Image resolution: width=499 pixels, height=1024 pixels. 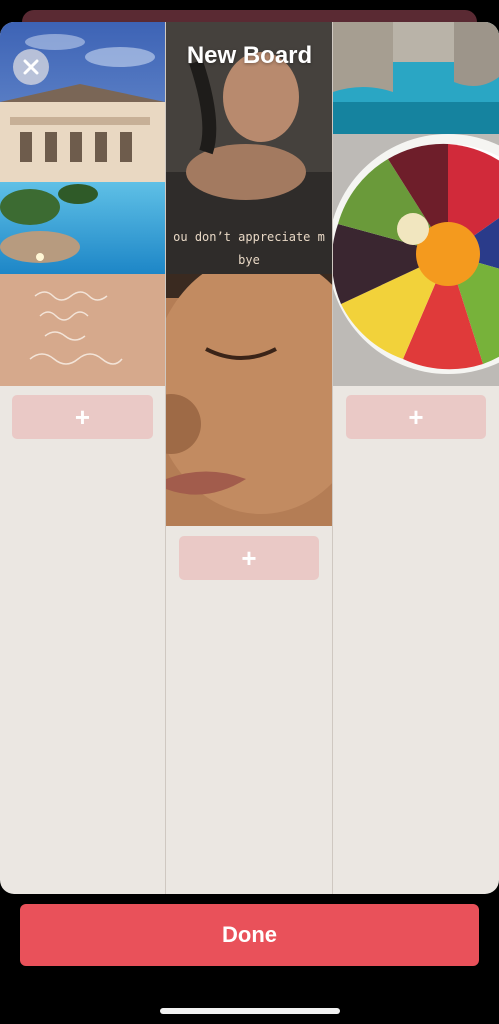 I want to click on done-button: Done, so click(x=249, y=935).